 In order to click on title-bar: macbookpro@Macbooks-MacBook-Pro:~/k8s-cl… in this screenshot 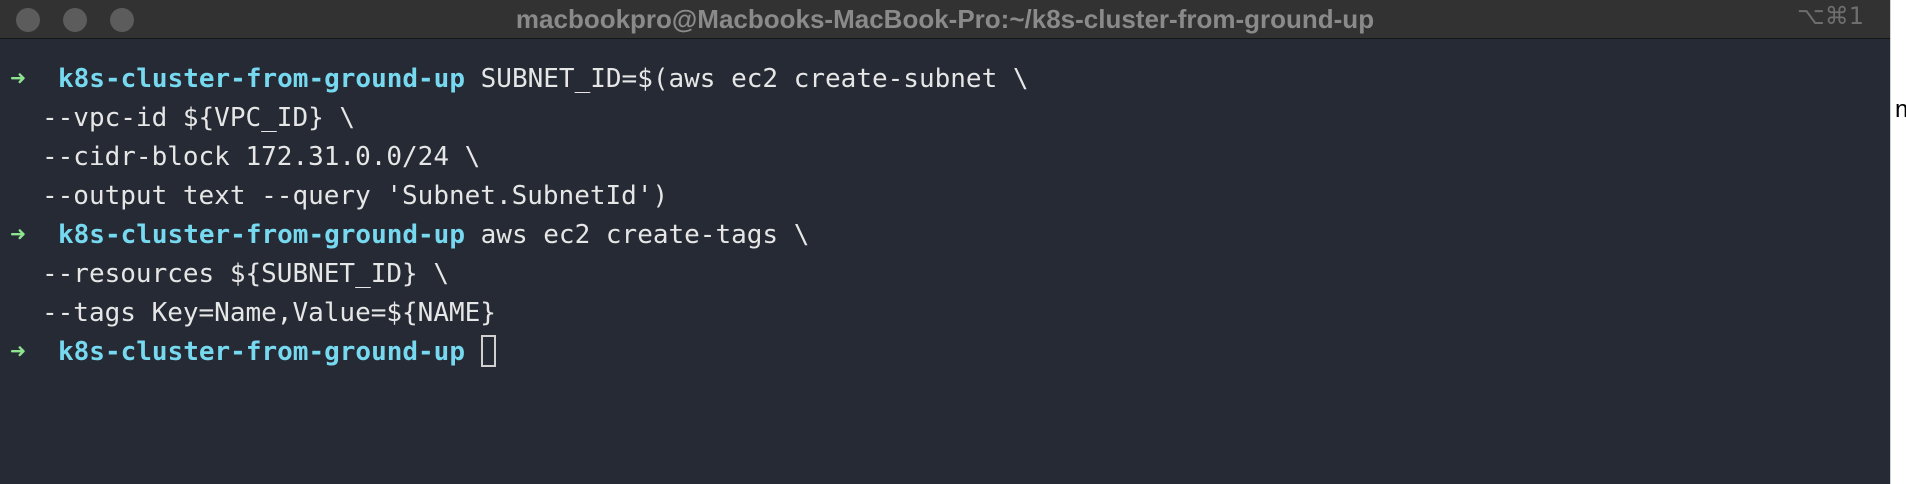, I will do `click(945, 19)`.